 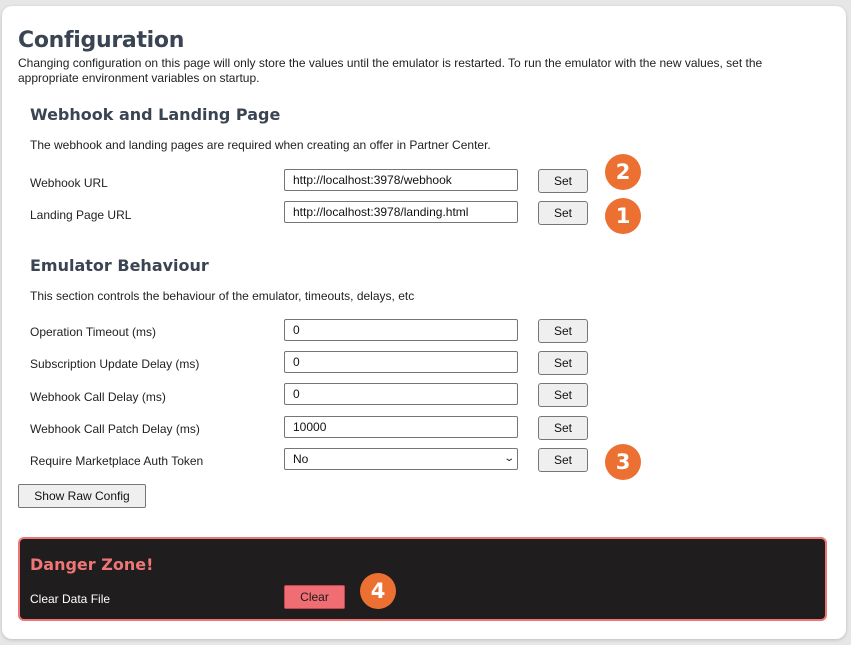 I want to click on danger-zone-panel: Danger Zone! Clear Data File Clear, so click(x=422, y=579).